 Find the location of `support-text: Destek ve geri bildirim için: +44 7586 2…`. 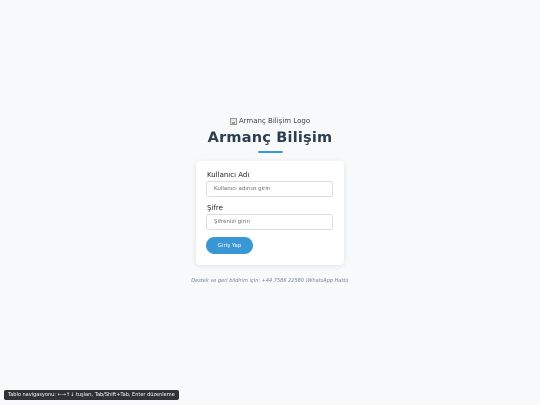

support-text: Destek ve geri bildirim için: +44 7586 2… is located at coordinates (270, 281).